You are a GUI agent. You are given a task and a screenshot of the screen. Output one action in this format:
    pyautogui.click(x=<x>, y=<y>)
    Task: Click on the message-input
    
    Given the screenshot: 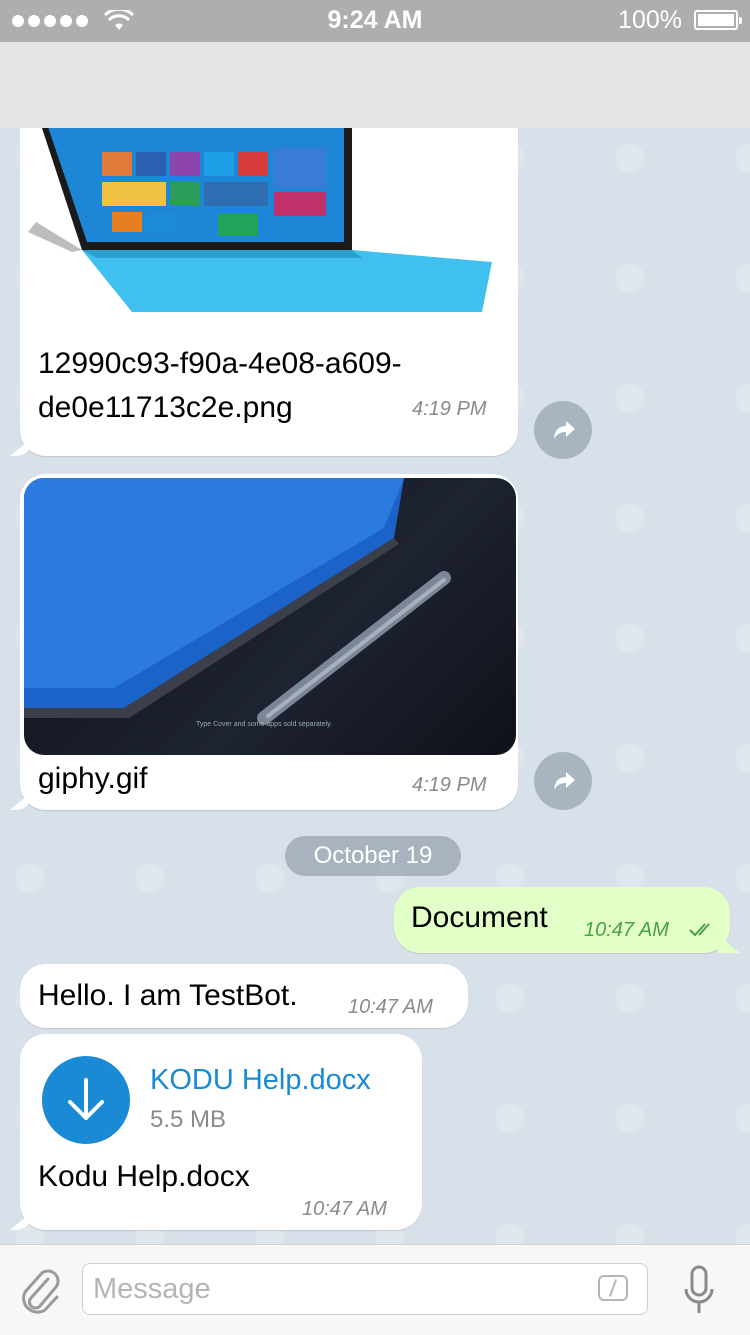 What is the action you would take?
    pyautogui.click(x=365, y=1289)
    